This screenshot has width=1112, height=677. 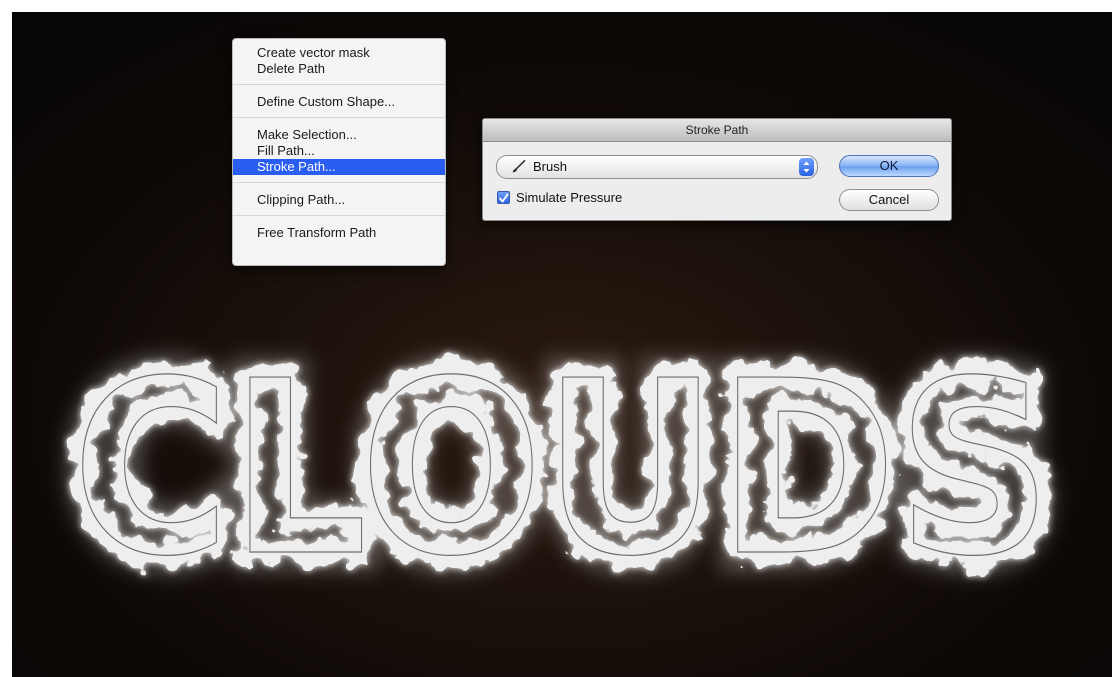 What do you see at coordinates (339, 69) in the screenshot?
I see `menu-item-delete-path: Delete Path` at bounding box center [339, 69].